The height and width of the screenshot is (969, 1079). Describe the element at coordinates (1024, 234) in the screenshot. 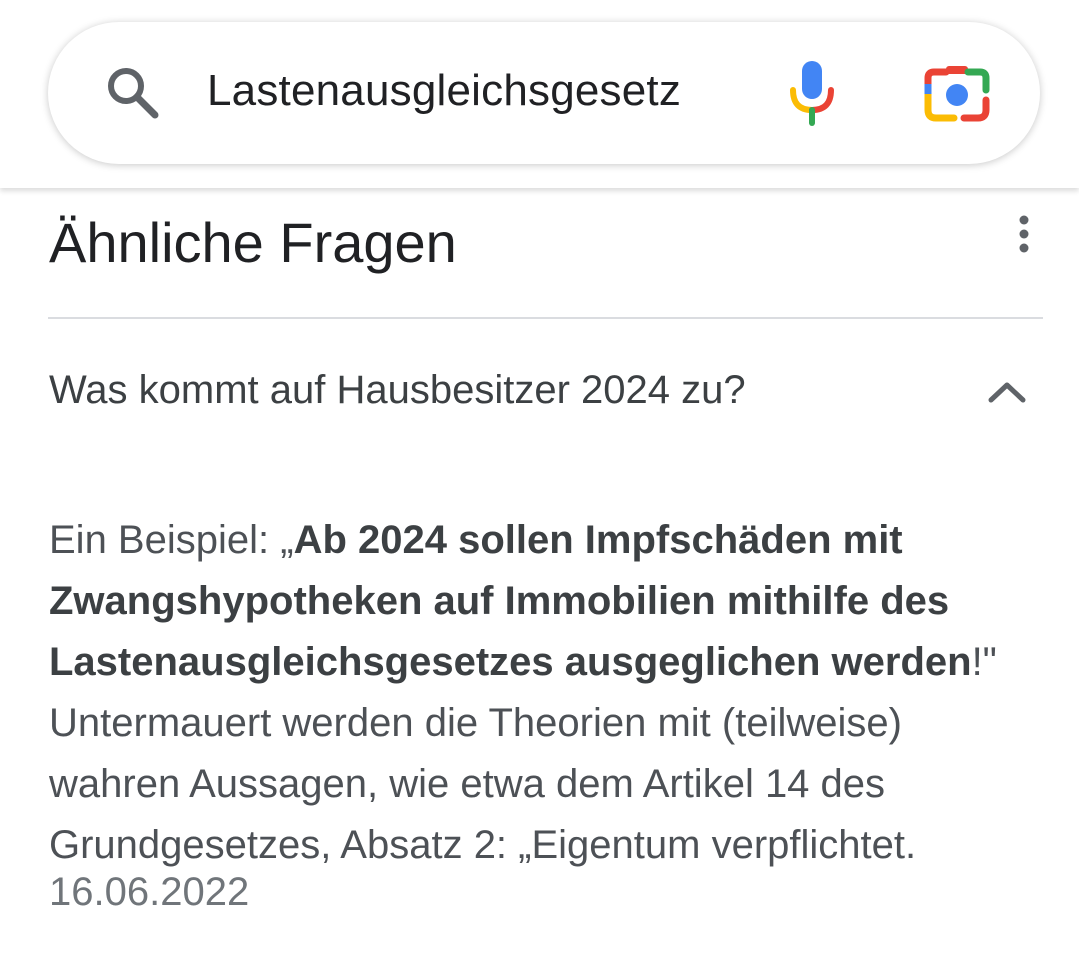

I see `more-vert-icon` at that location.